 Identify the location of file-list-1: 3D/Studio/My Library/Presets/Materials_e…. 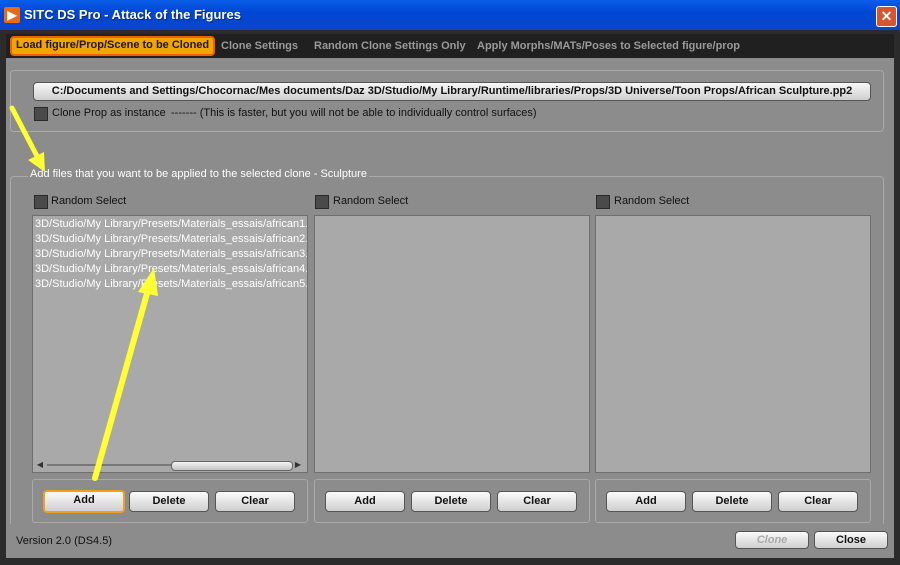
(170, 344).